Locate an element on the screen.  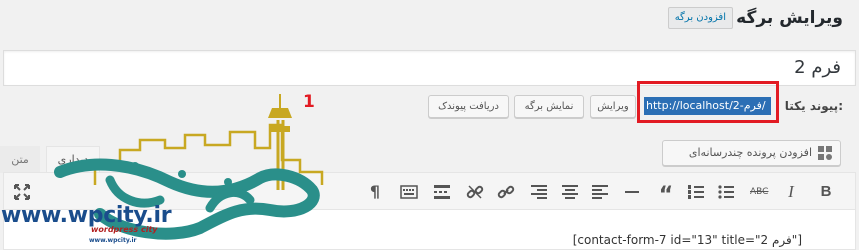
watermark-brand-url: www.wpcity.ir is located at coordinates (113, 240).